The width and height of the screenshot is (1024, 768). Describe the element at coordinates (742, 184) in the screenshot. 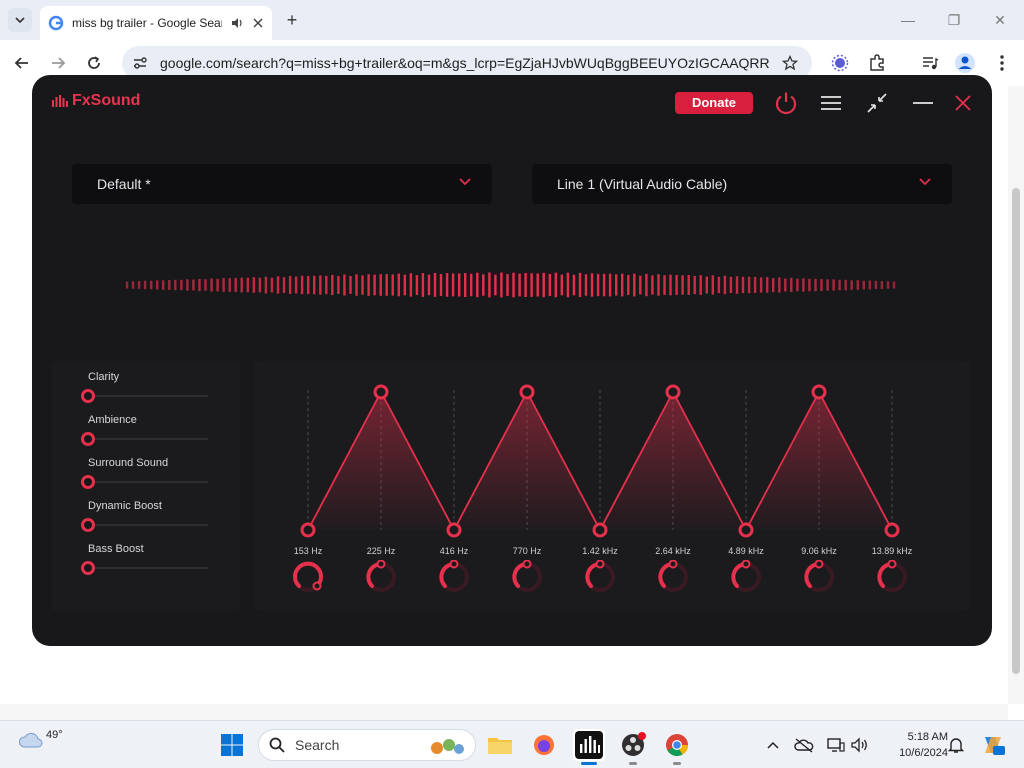

I see `output-device-dropdown: Line 1 (Virtual Audio Cable)` at that location.